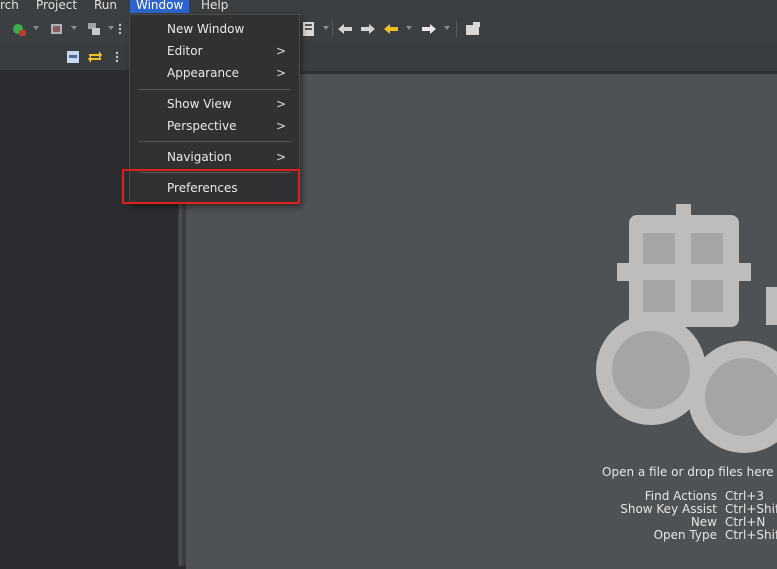  Describe the element at coordinates (12, 6) in the screenshot. I see `menu-search: rch` at that location.